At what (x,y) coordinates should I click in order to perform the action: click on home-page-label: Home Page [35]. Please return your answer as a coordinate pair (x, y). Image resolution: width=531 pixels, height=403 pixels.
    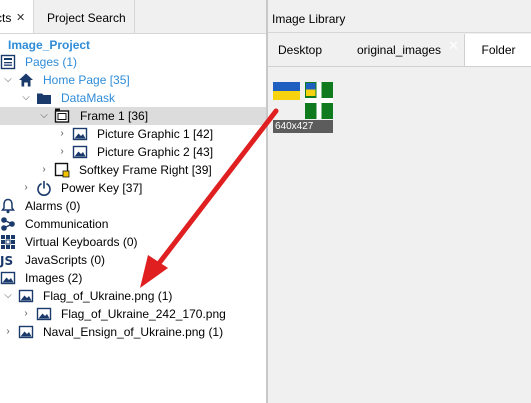
    Looking at the image, I should click on (86, 80).